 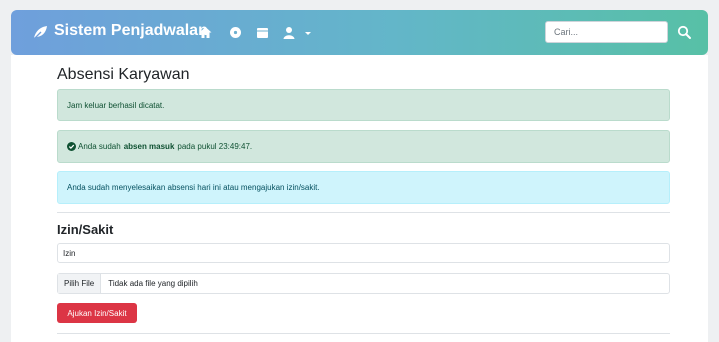 What do you see at coordinates (215, 146) in the screenshot?
I see `alert-suffix: pada pukul 23:49:47.` at bounding box center [215, 146].